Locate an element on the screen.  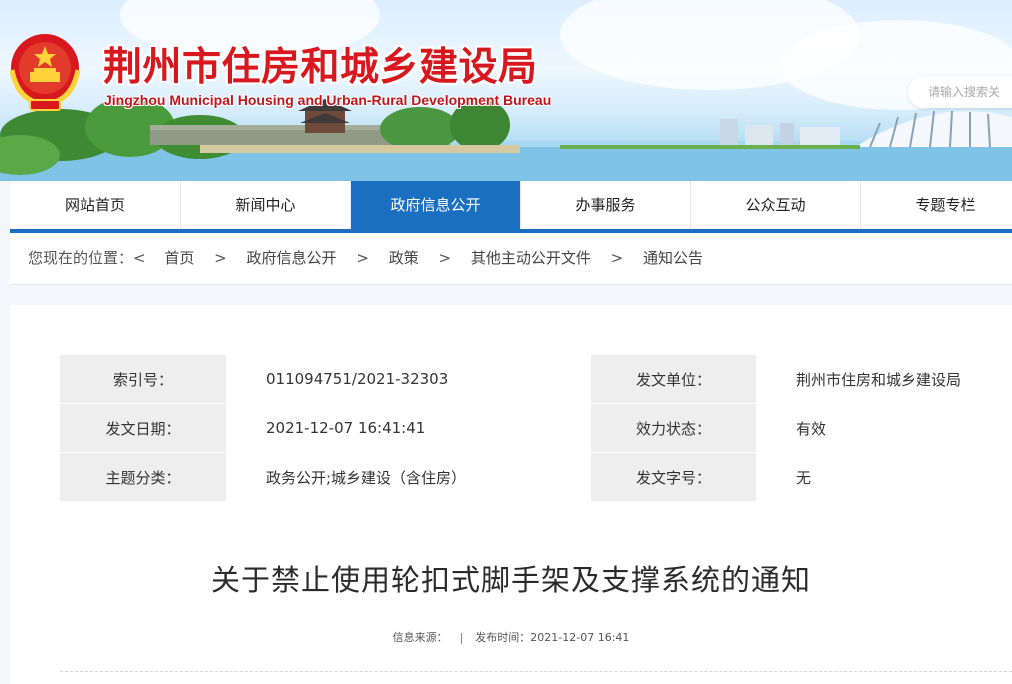
nav-item-news: 新闻中心 is located at coordinates (266, 205).